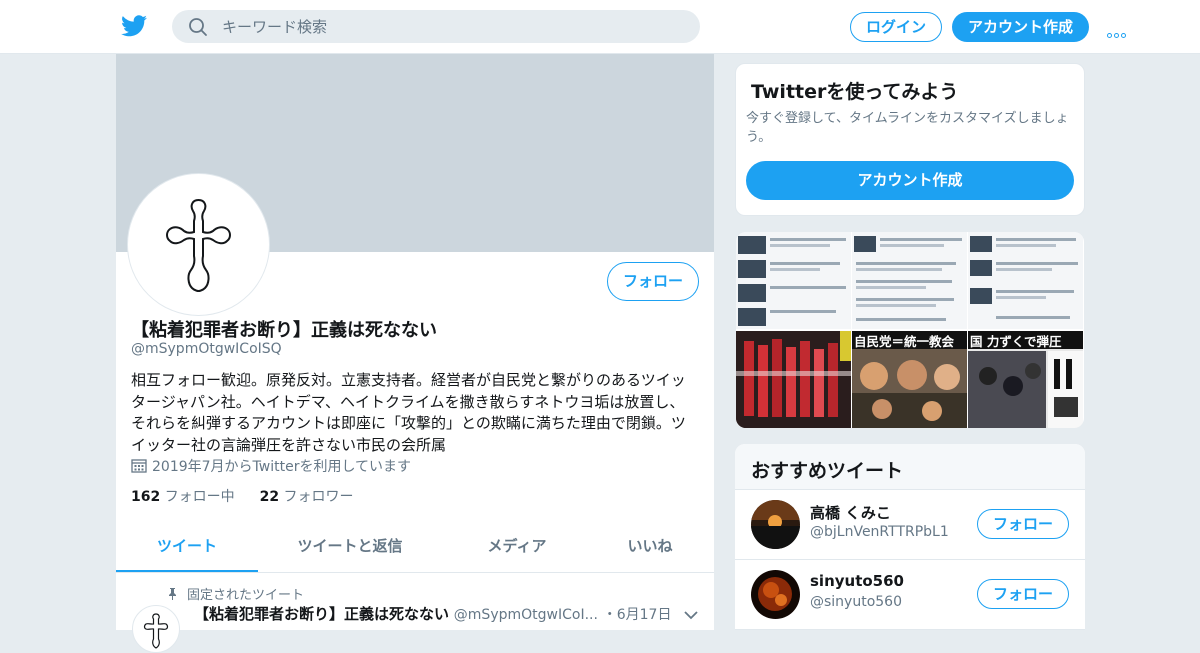 The image size is (1200, 653). I want to click on profile-handle: @mSypmOtgwICoISQ, so click(206, 349).